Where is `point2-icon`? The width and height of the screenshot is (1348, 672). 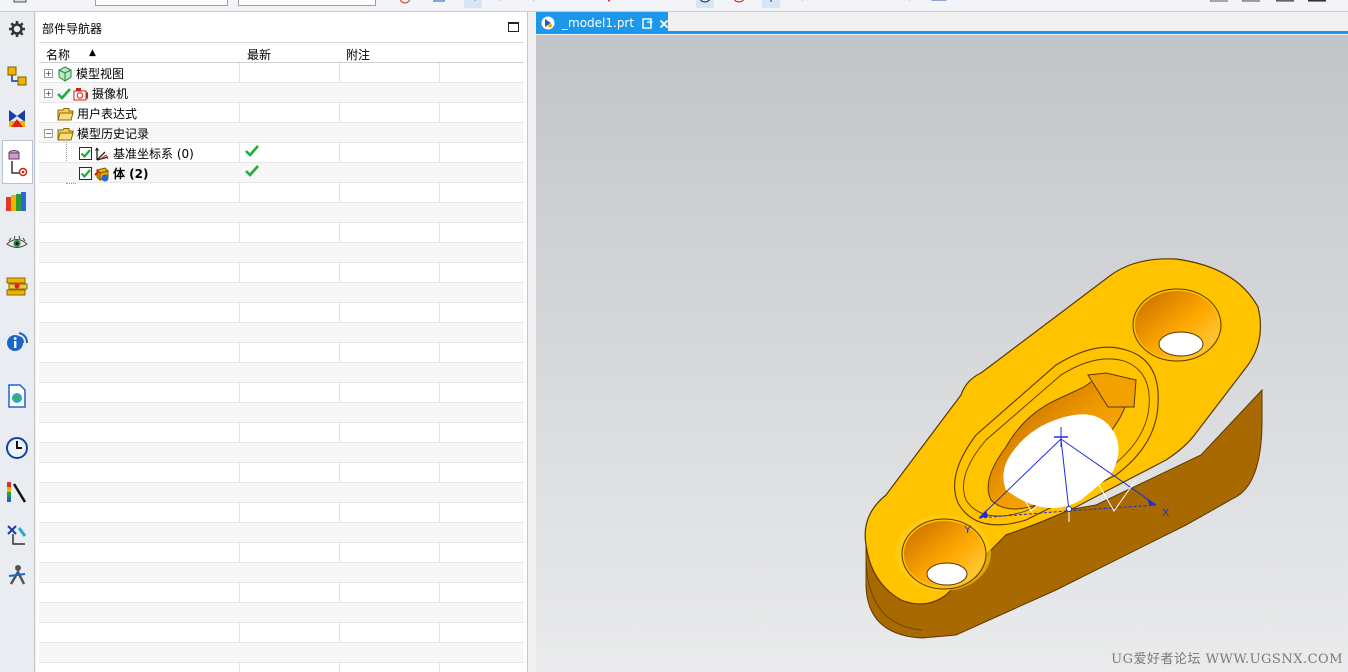
point2-icon is located at coordinates (639, 4).